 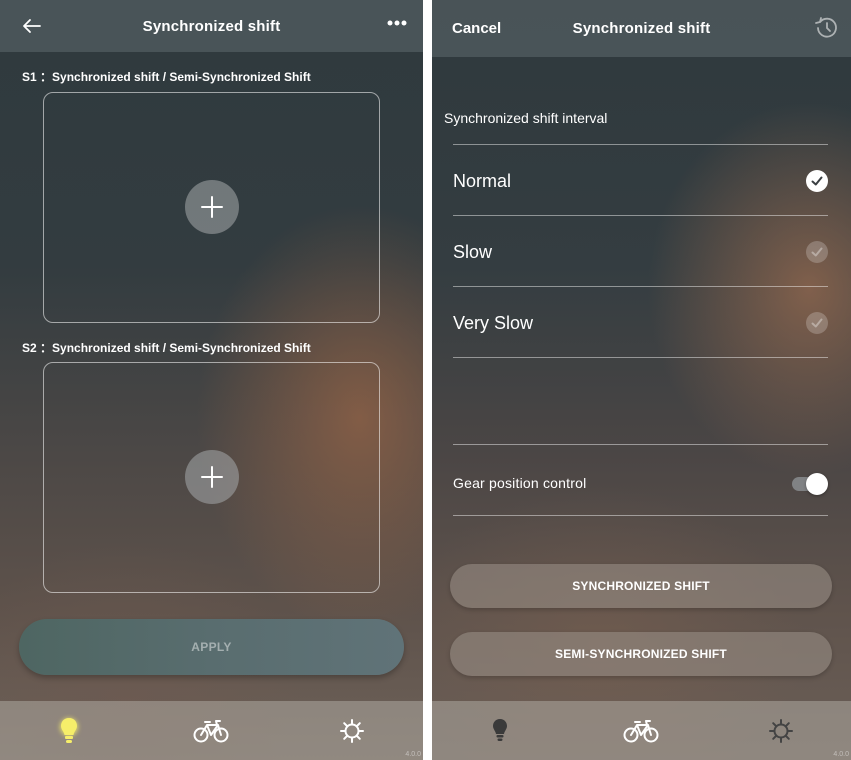 What do you see at coordinates (493, 322) in the screenshot?
I see `option-label: Very Slow` at bounding box center [493, 322].